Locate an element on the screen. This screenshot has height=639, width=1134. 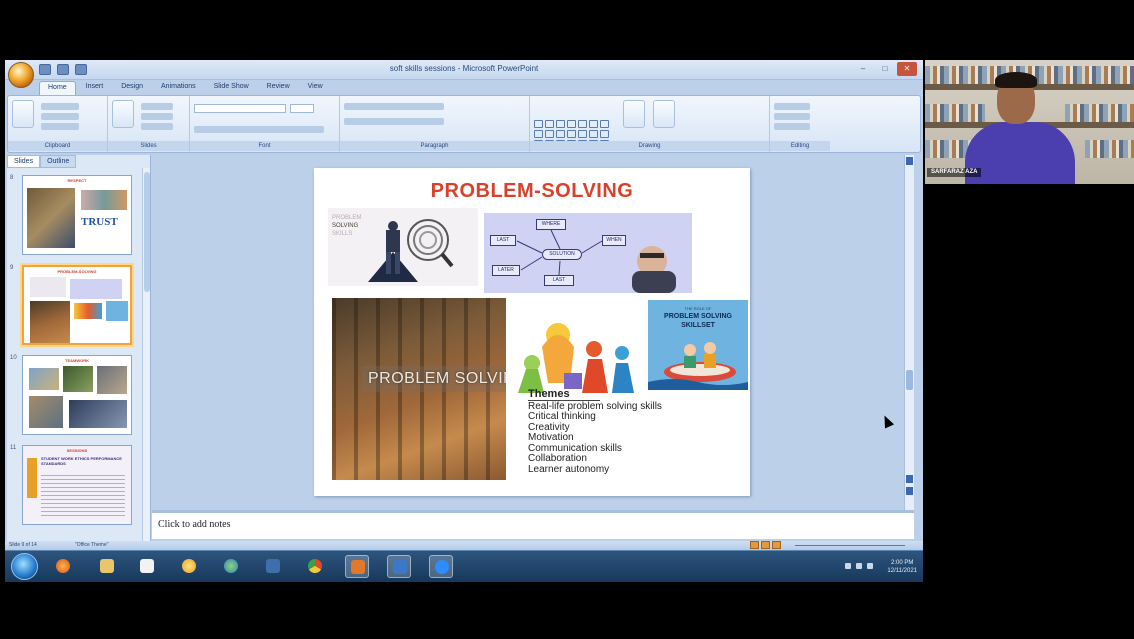
slide-thumbnail-9: PROBLEM-SOLVING is located at coordinates (77, 305).